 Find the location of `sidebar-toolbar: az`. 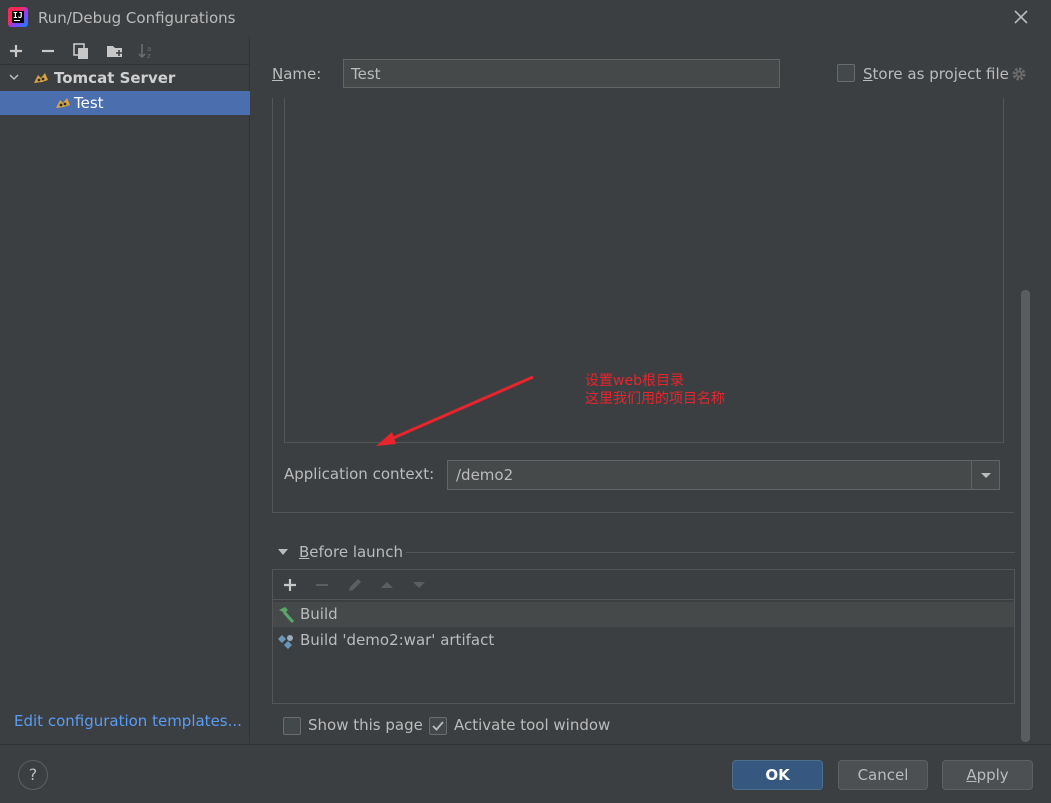

sidebar-toolbar: az is located at coordinates (125, 51).